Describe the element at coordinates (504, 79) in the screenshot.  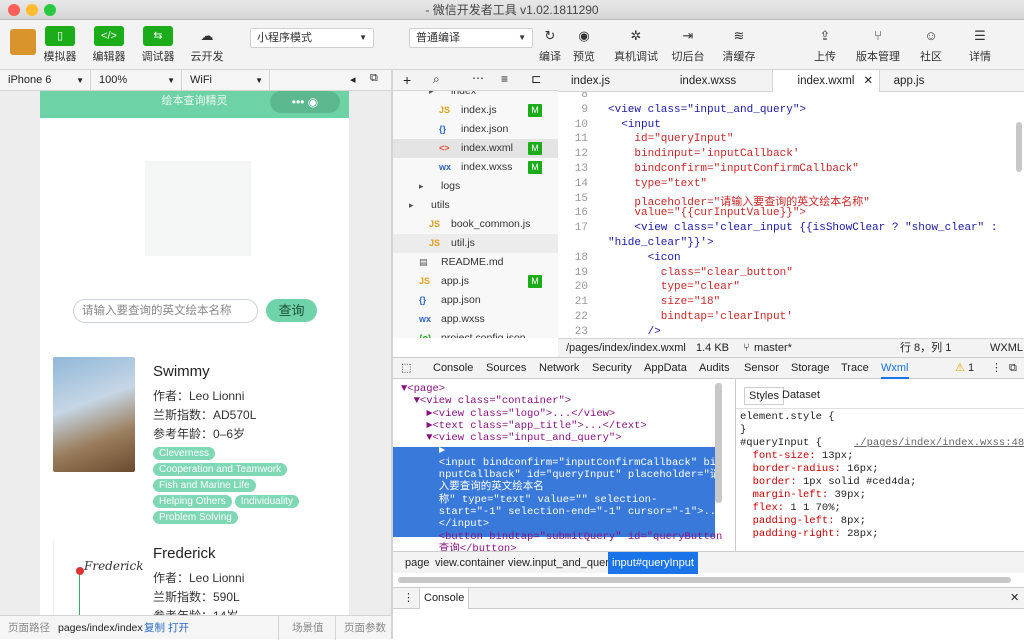
I see `sort-icon: ≡` at that location.